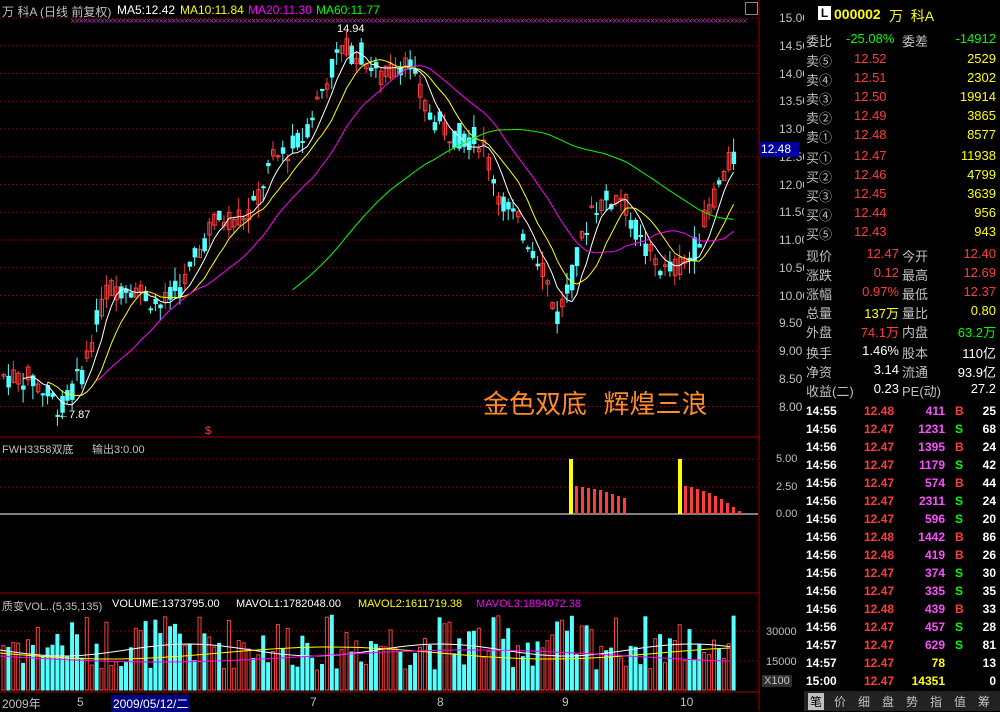 The image size is (1000, 712). What do you see at coordinates (902, 573) in the screenshot?
I see `tick-row: 14:56 12.47 374 S 30` at bounding box center [902, 573].